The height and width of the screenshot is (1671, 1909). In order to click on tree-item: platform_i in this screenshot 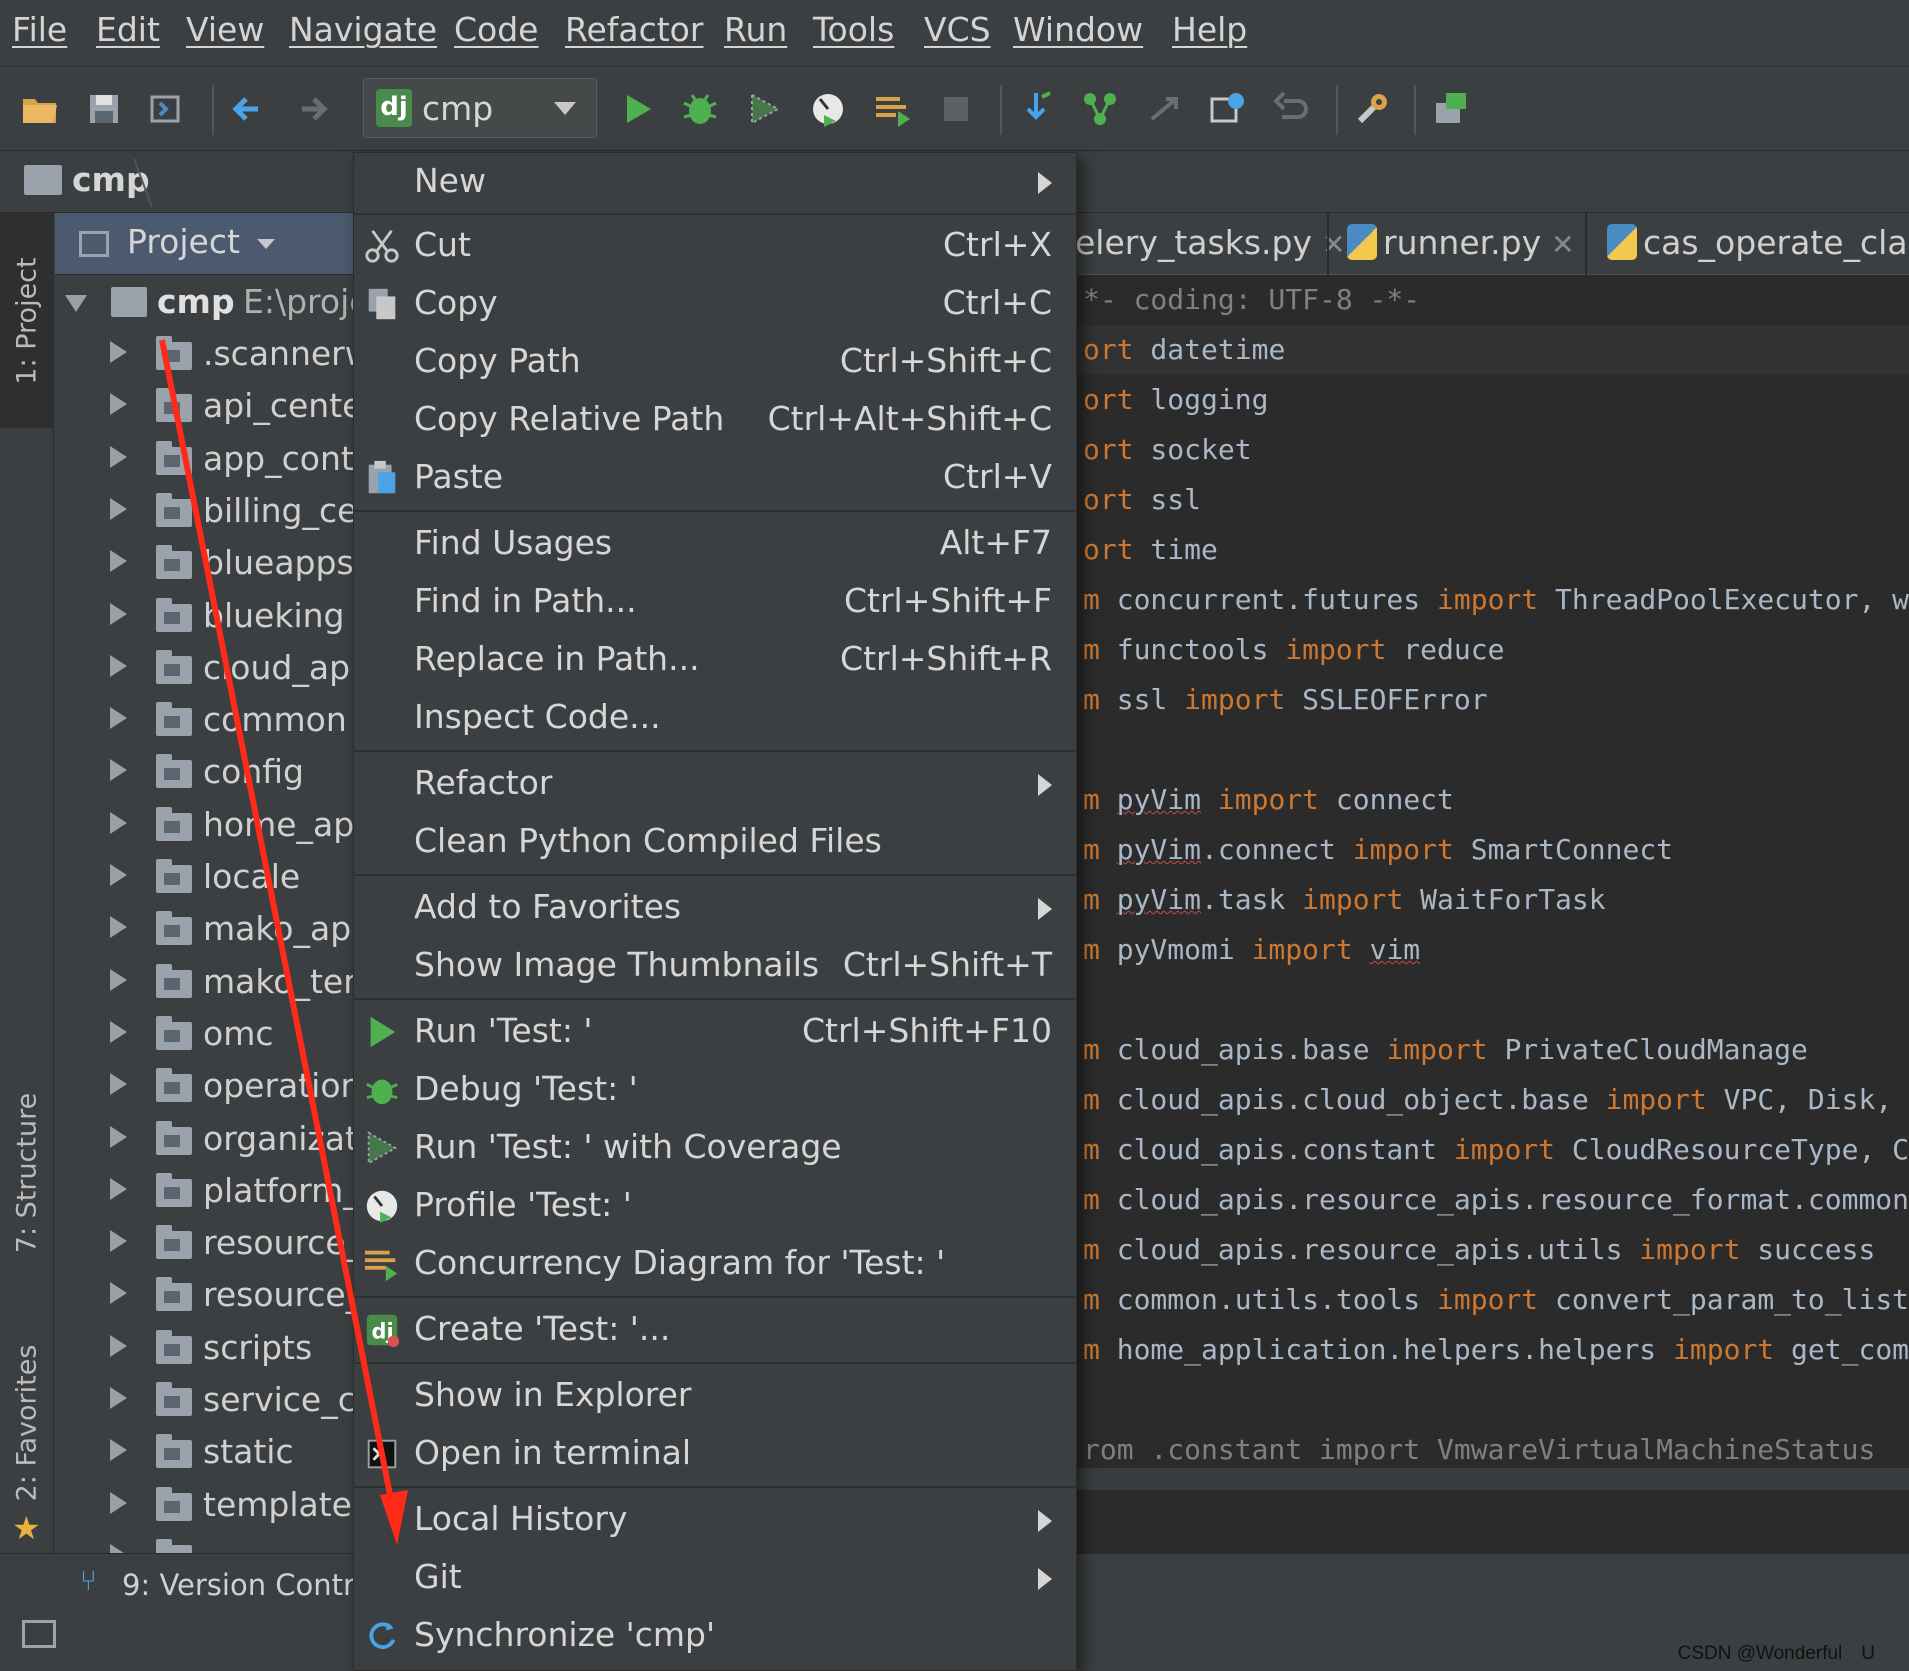, I will do `click(205, 1192)`.